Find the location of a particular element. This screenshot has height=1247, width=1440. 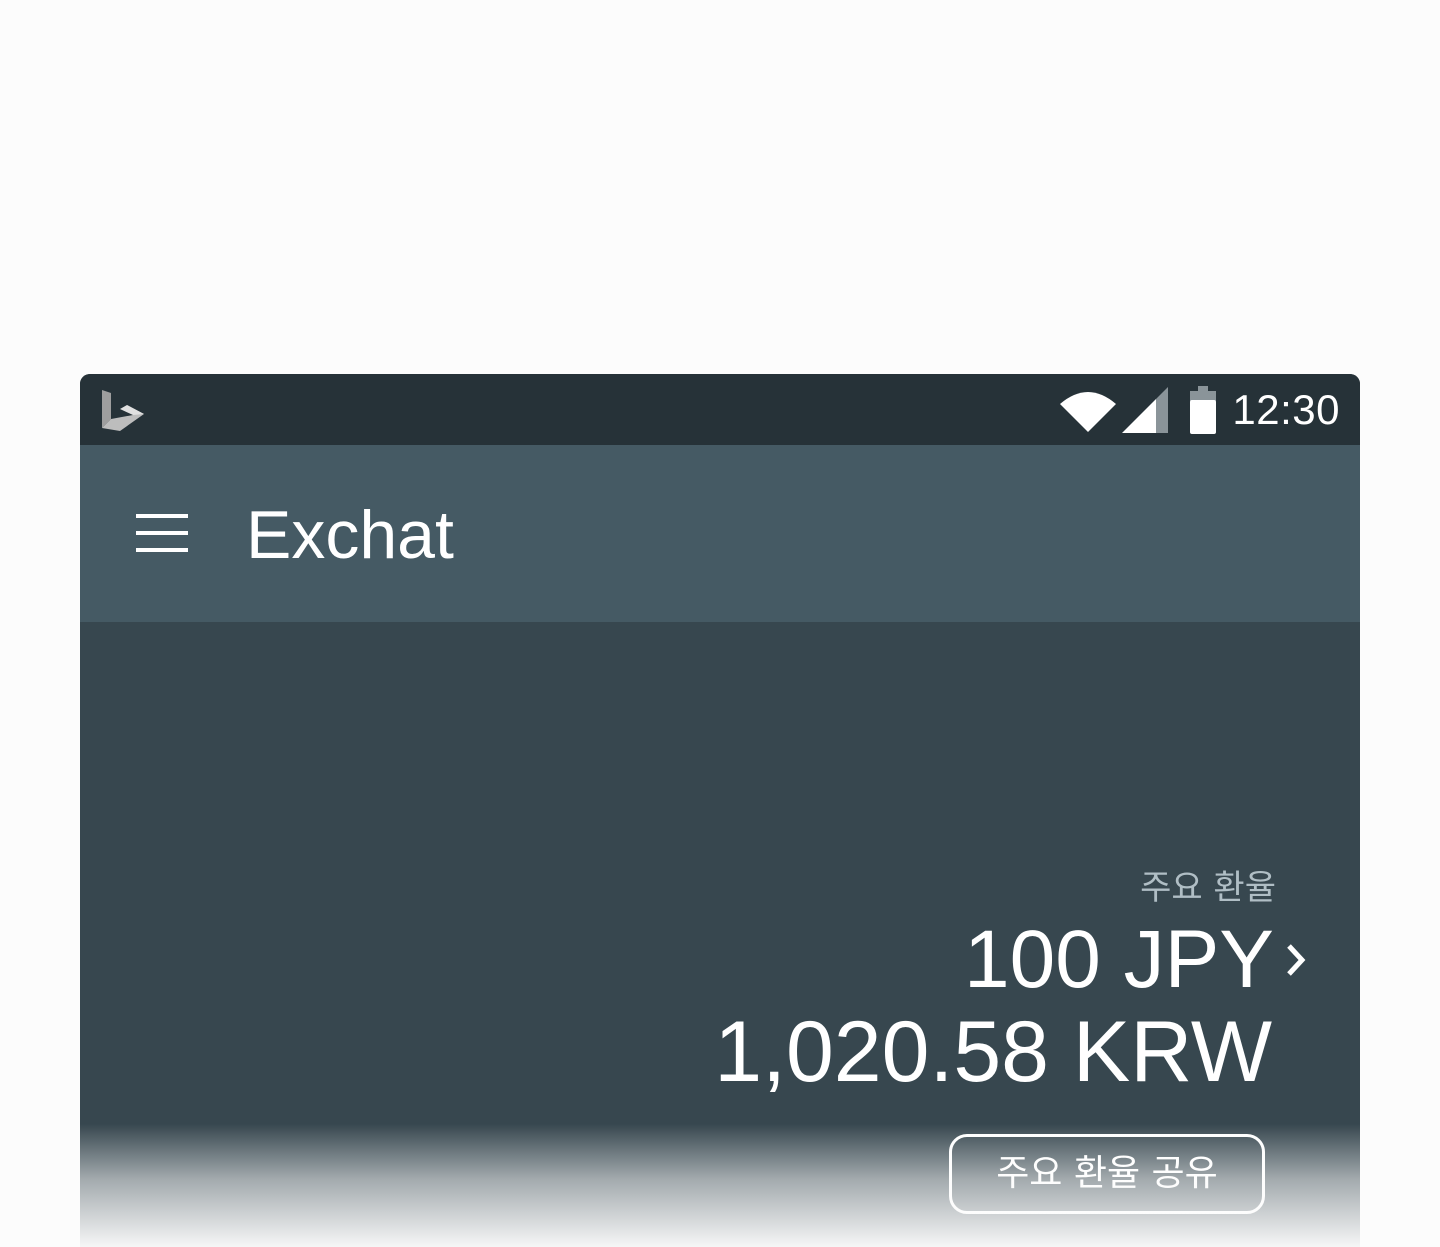

share-rate-button: 주요 환율 공유 is located at coordinates (1107, 1174).